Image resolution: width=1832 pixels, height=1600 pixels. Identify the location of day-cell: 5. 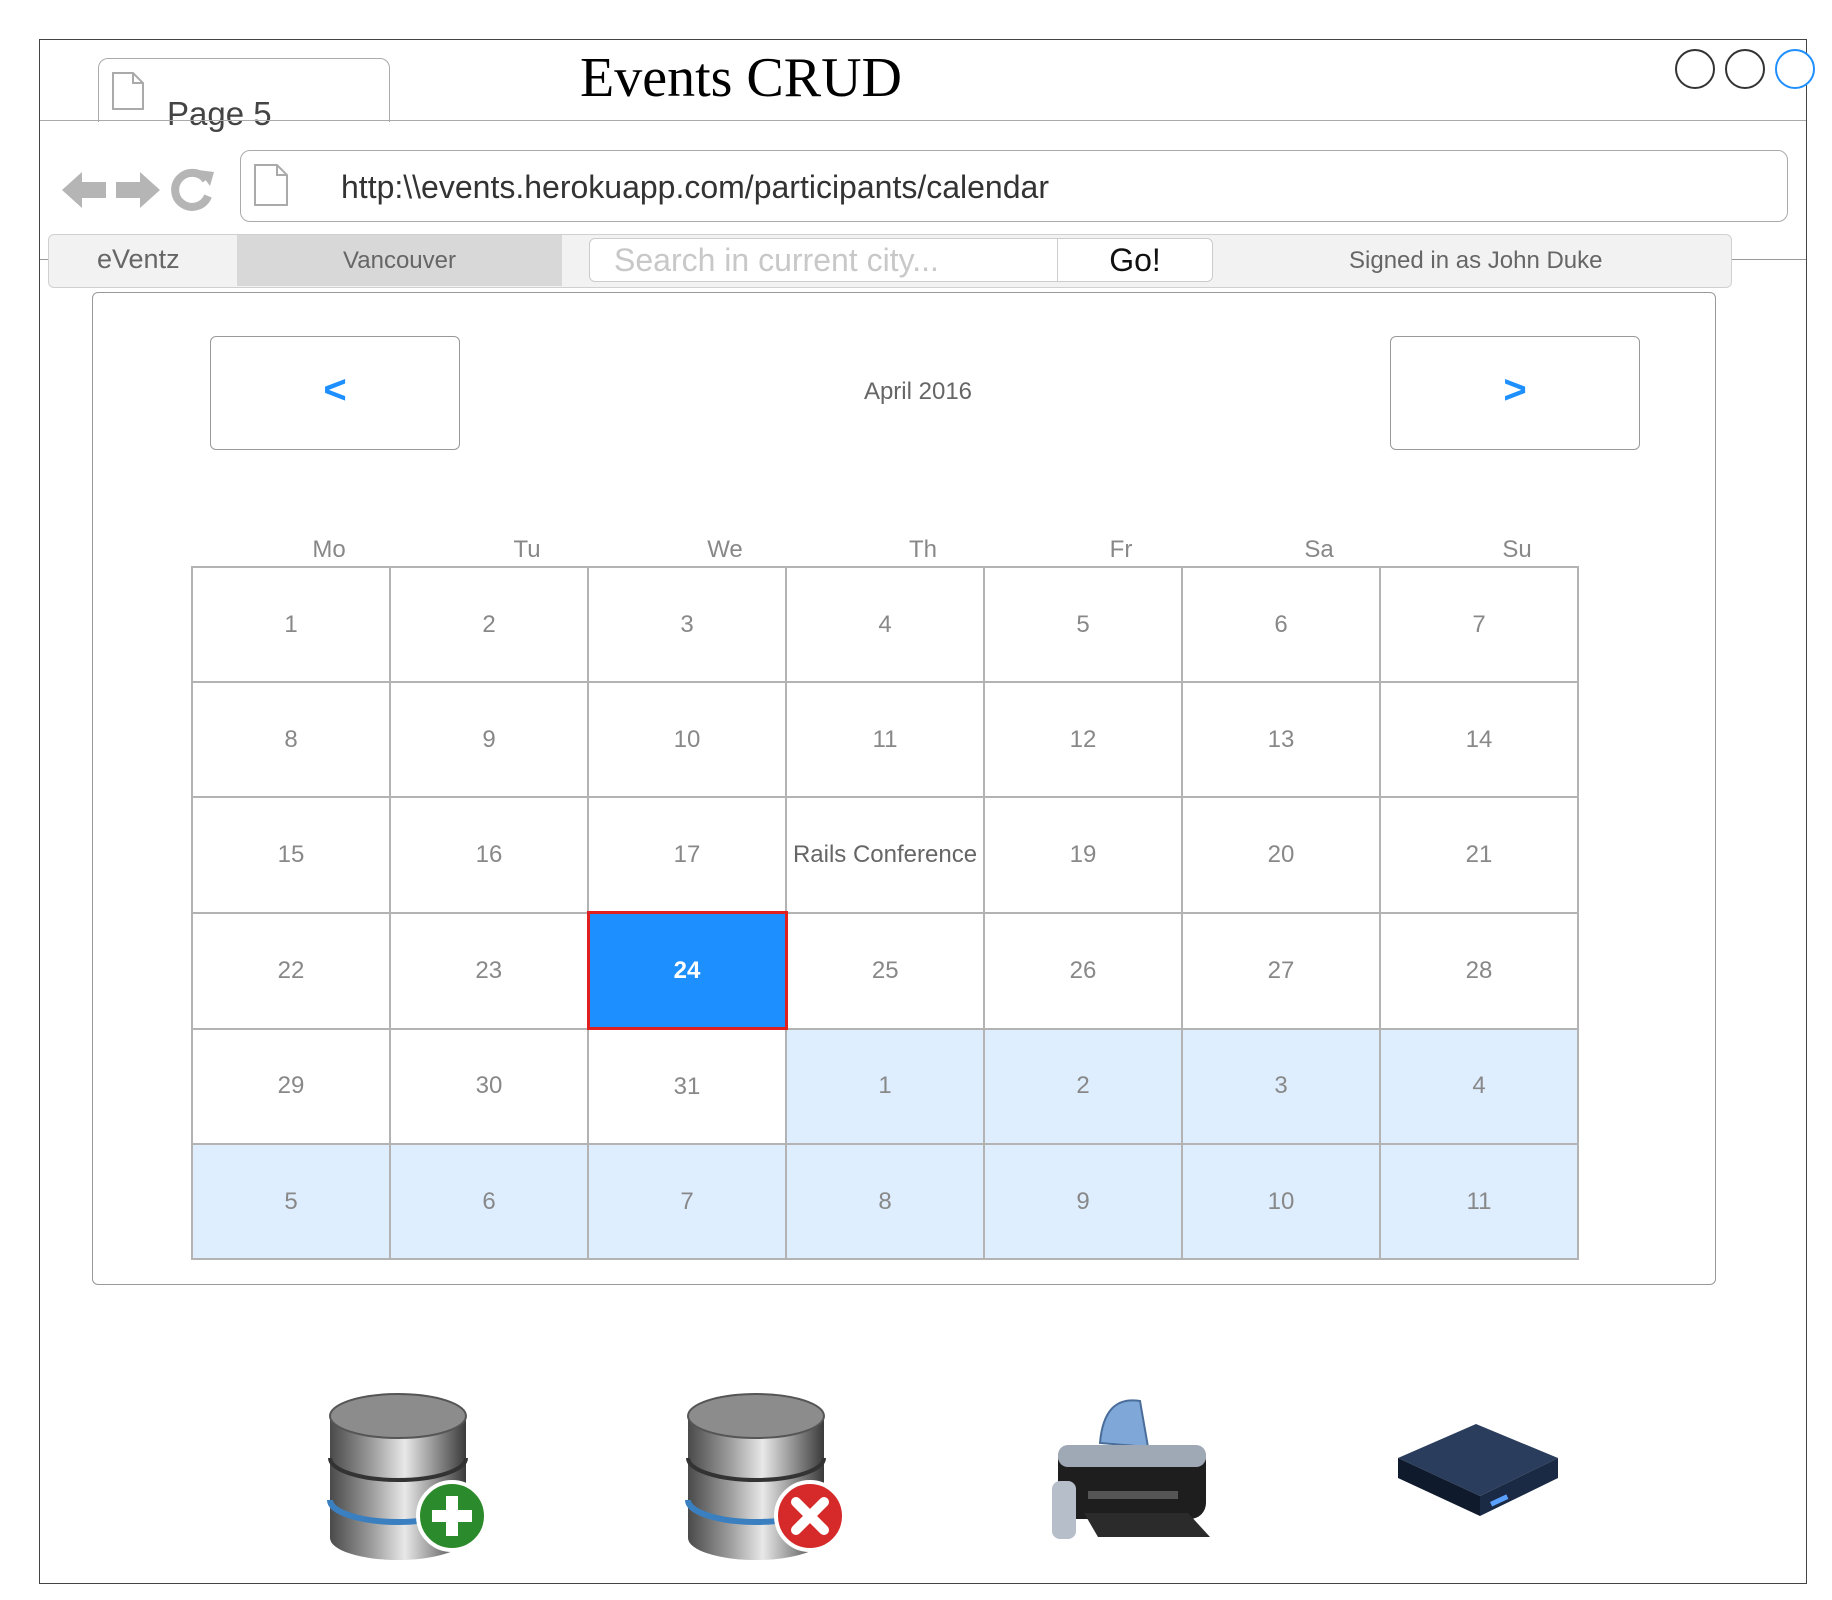
(1083, 624).